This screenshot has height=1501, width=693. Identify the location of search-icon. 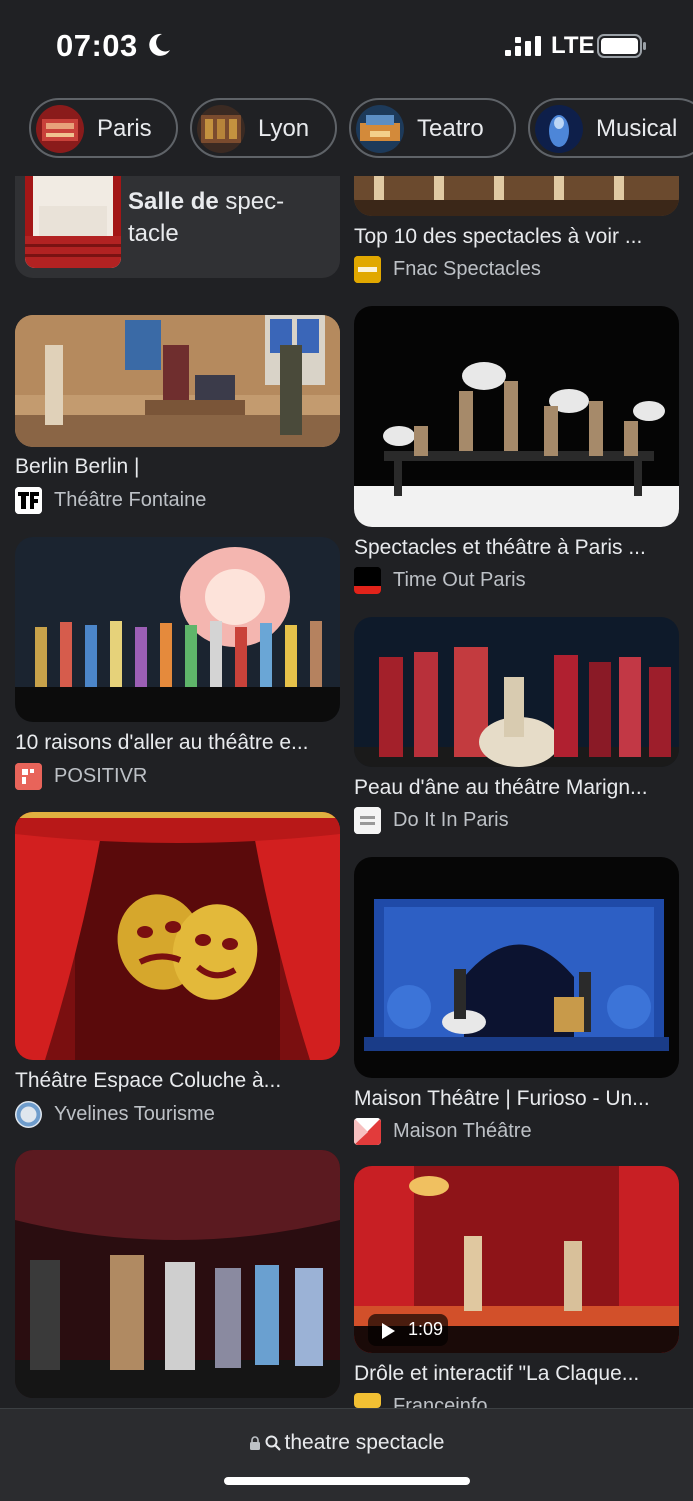
(273, 1443).